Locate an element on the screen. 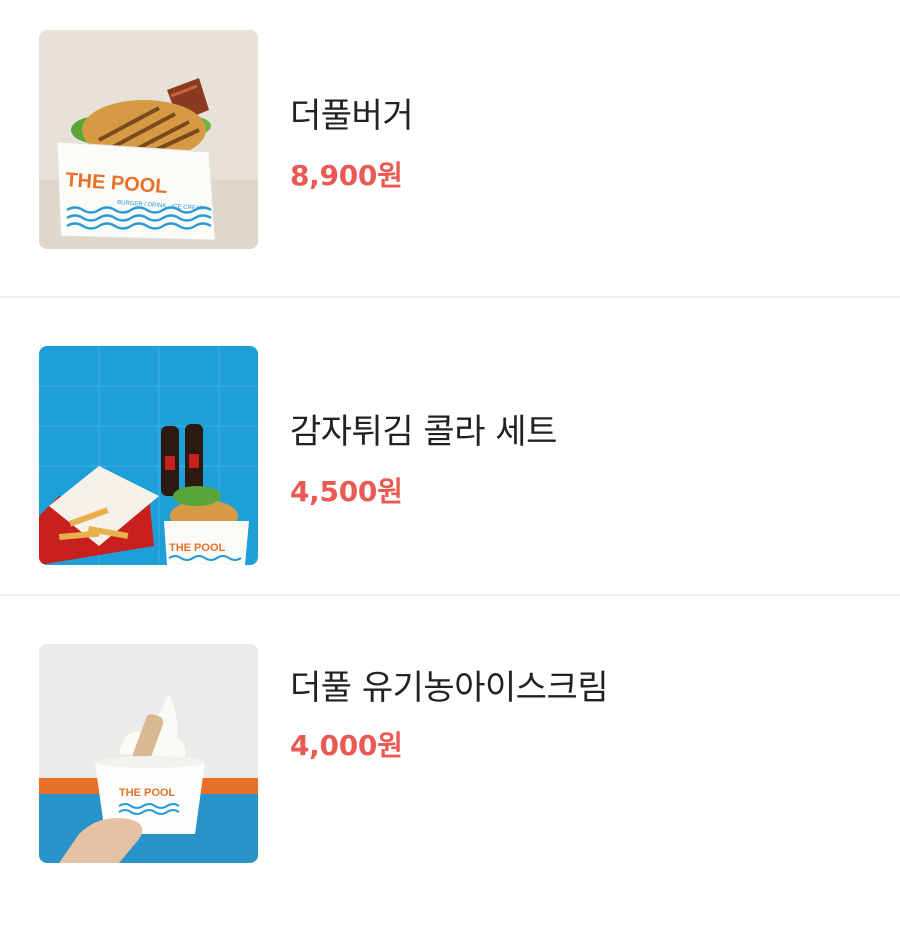 The image size is (900, 927). menu-item-name: 더풀버거 is located at coordinates (352, 116).